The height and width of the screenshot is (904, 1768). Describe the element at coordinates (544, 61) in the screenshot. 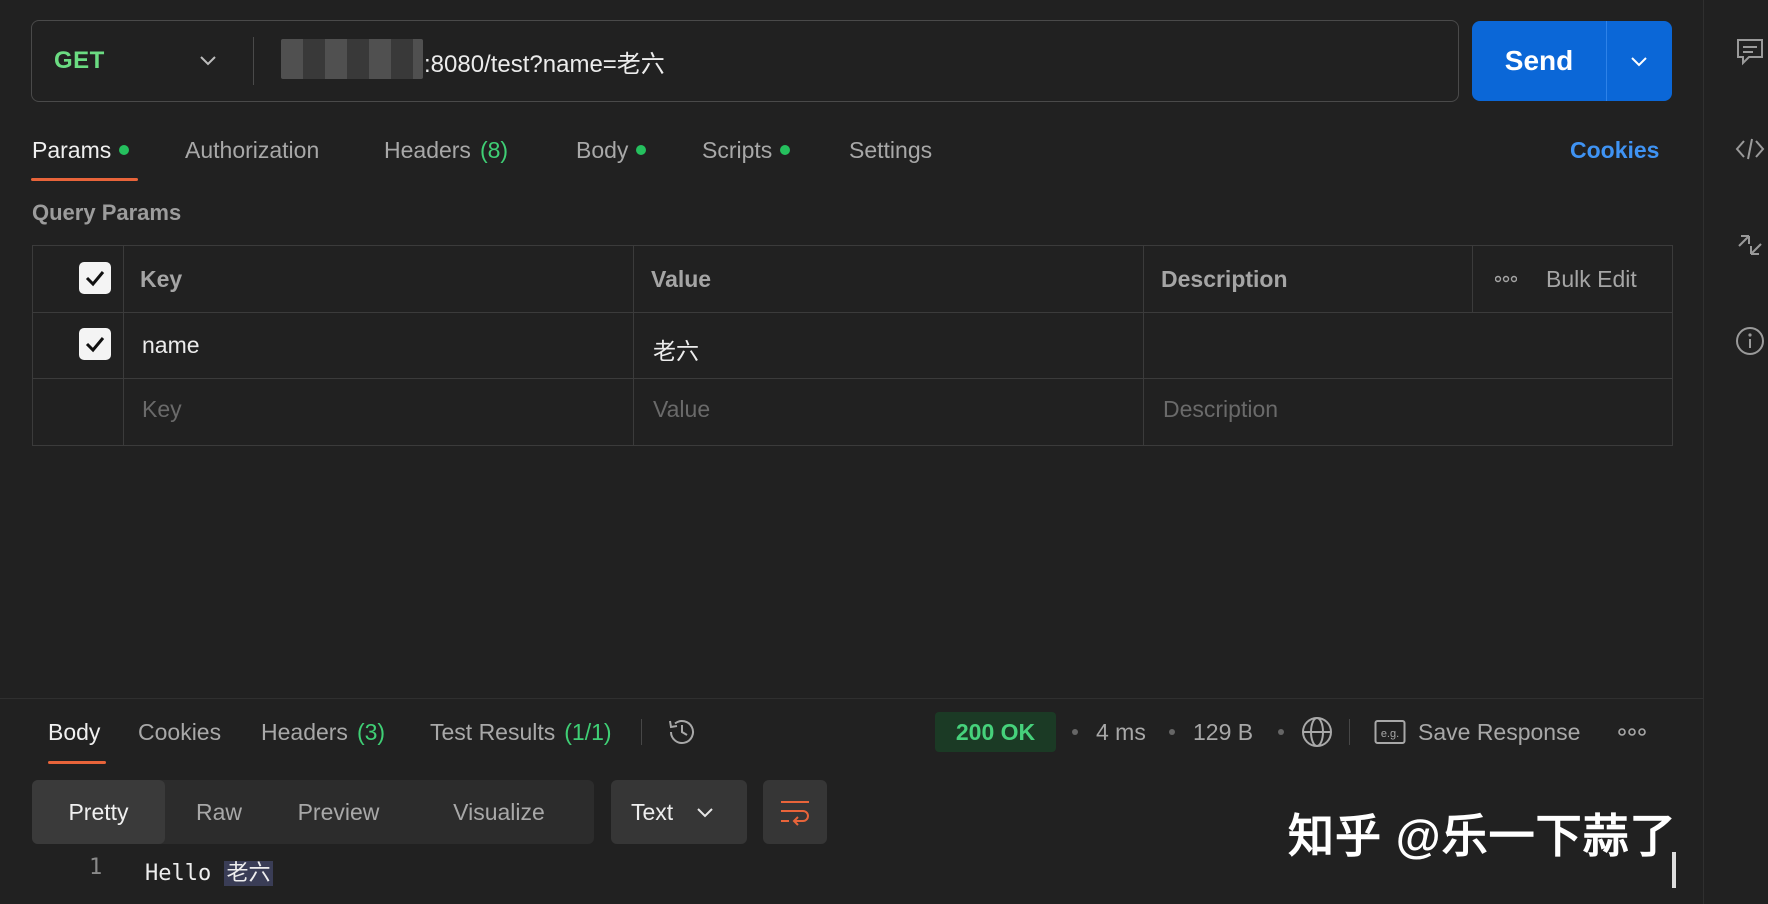

I see `url-input: :8080/test?name=老六` at that location.